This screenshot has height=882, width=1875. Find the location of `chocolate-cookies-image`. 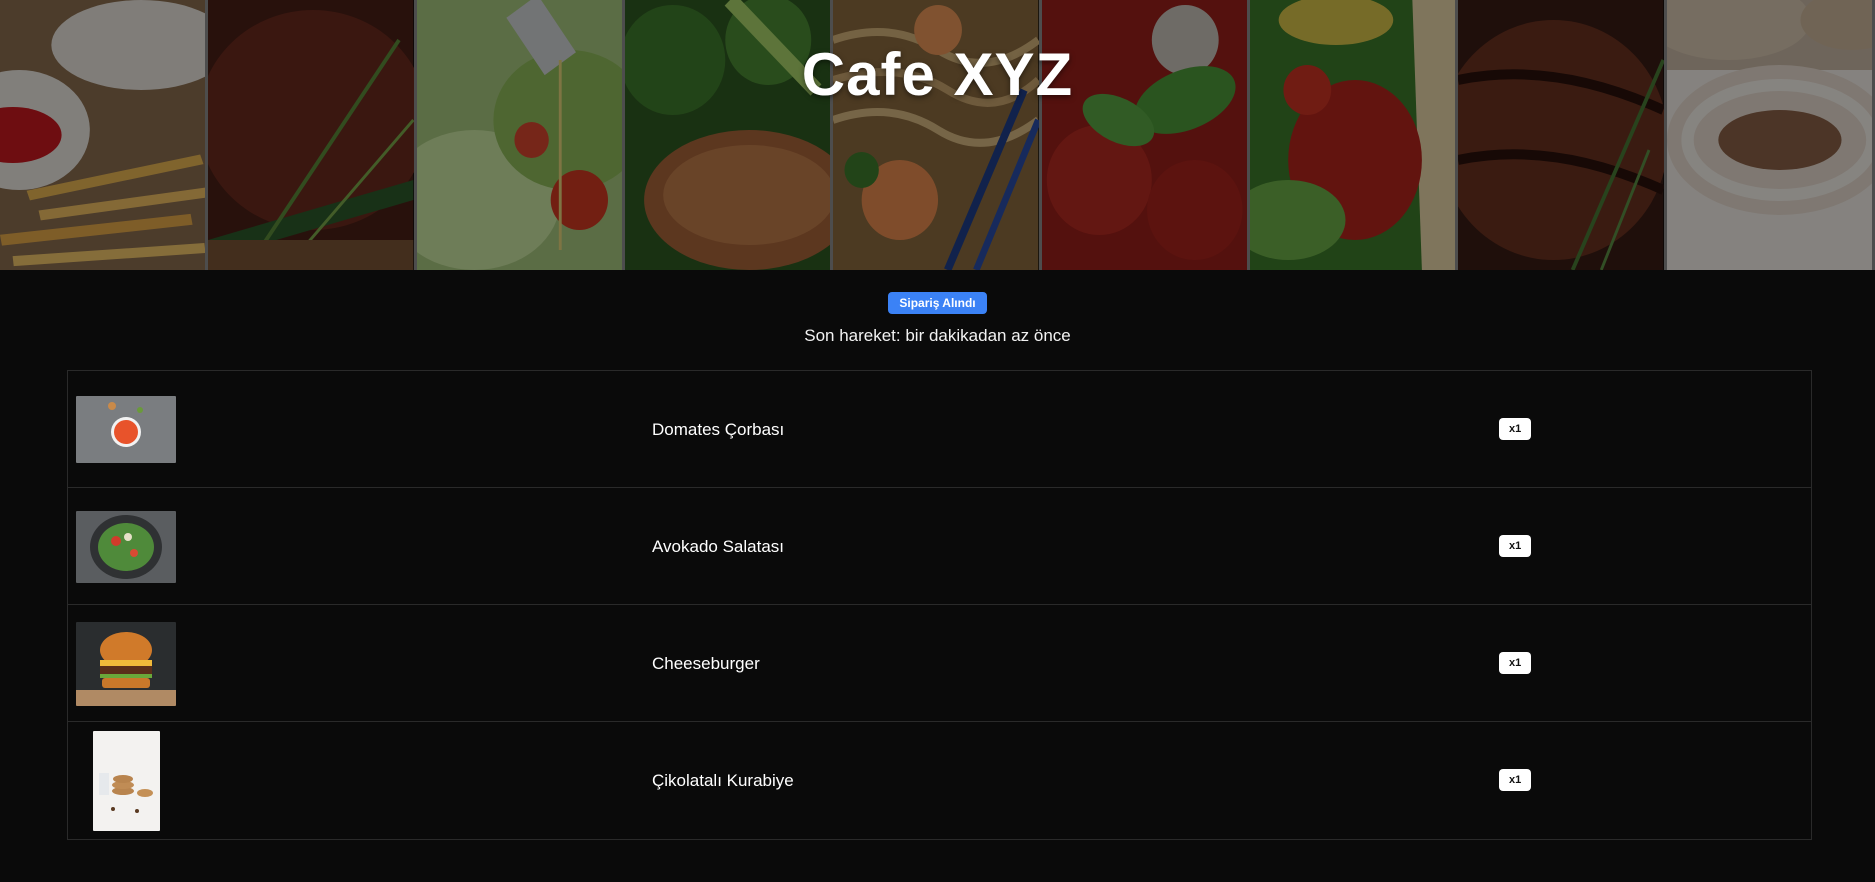

chocolate-cookies-image is located at coordinates (126, 780).